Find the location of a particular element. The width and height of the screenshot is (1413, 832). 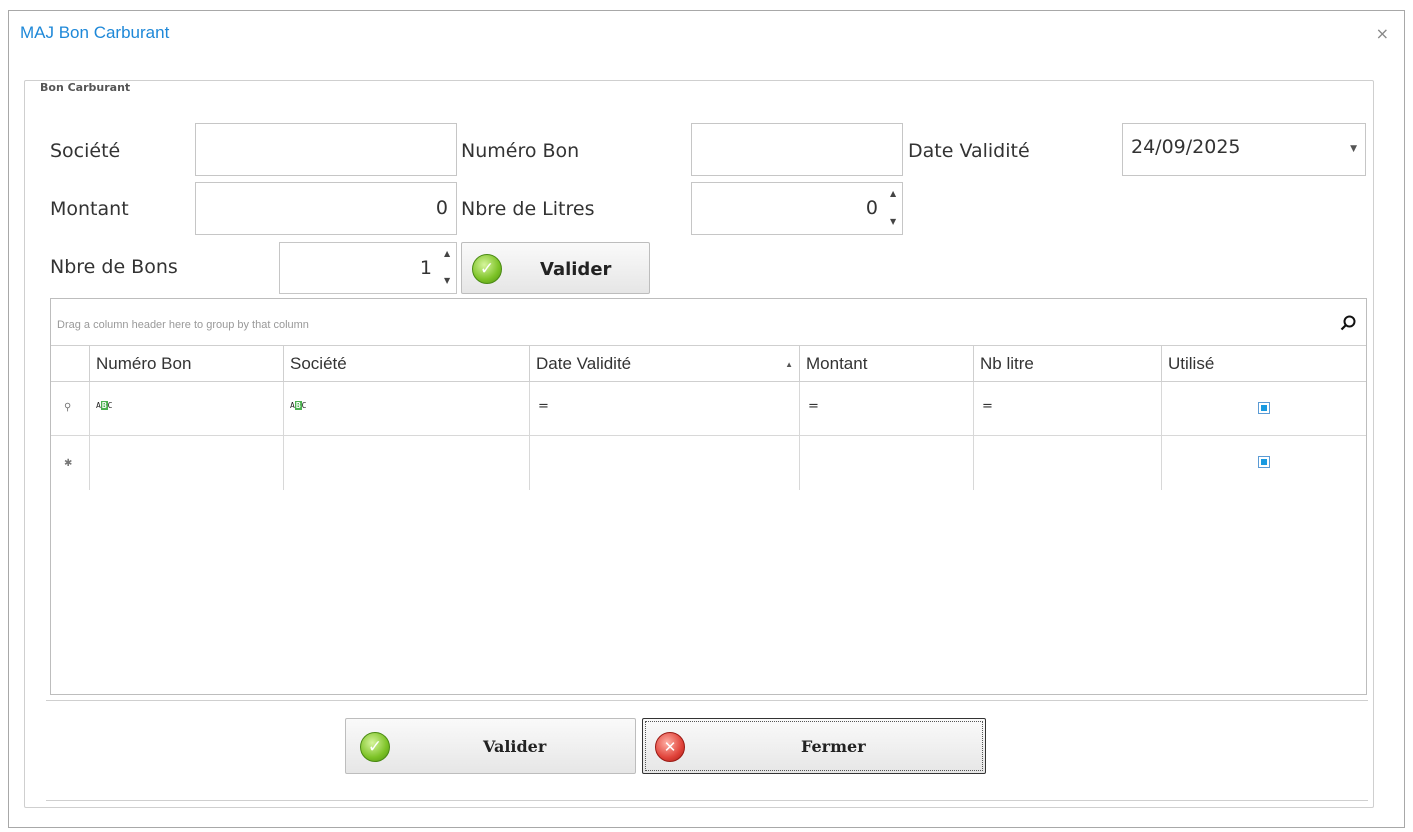

filter-cell-numero-bon: ABC is located at coordinates (186, 408).